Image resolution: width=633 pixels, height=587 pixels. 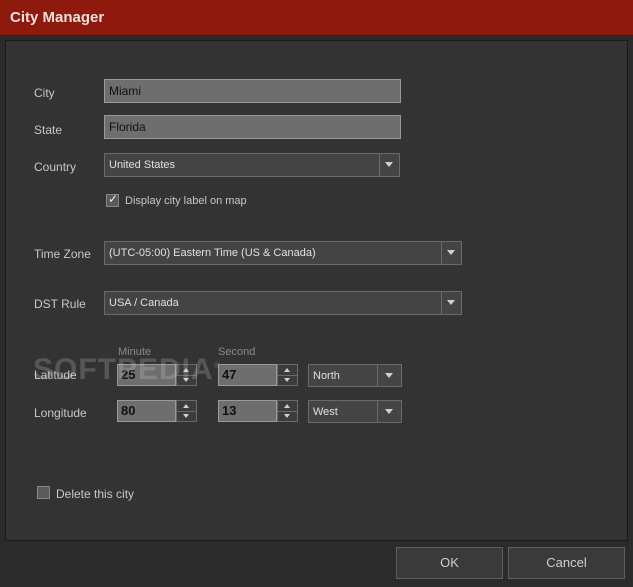 What do you see at coordinates (55, 167) in the screenshot?
I see `country-label: Country` at bounding box center [55, 167].